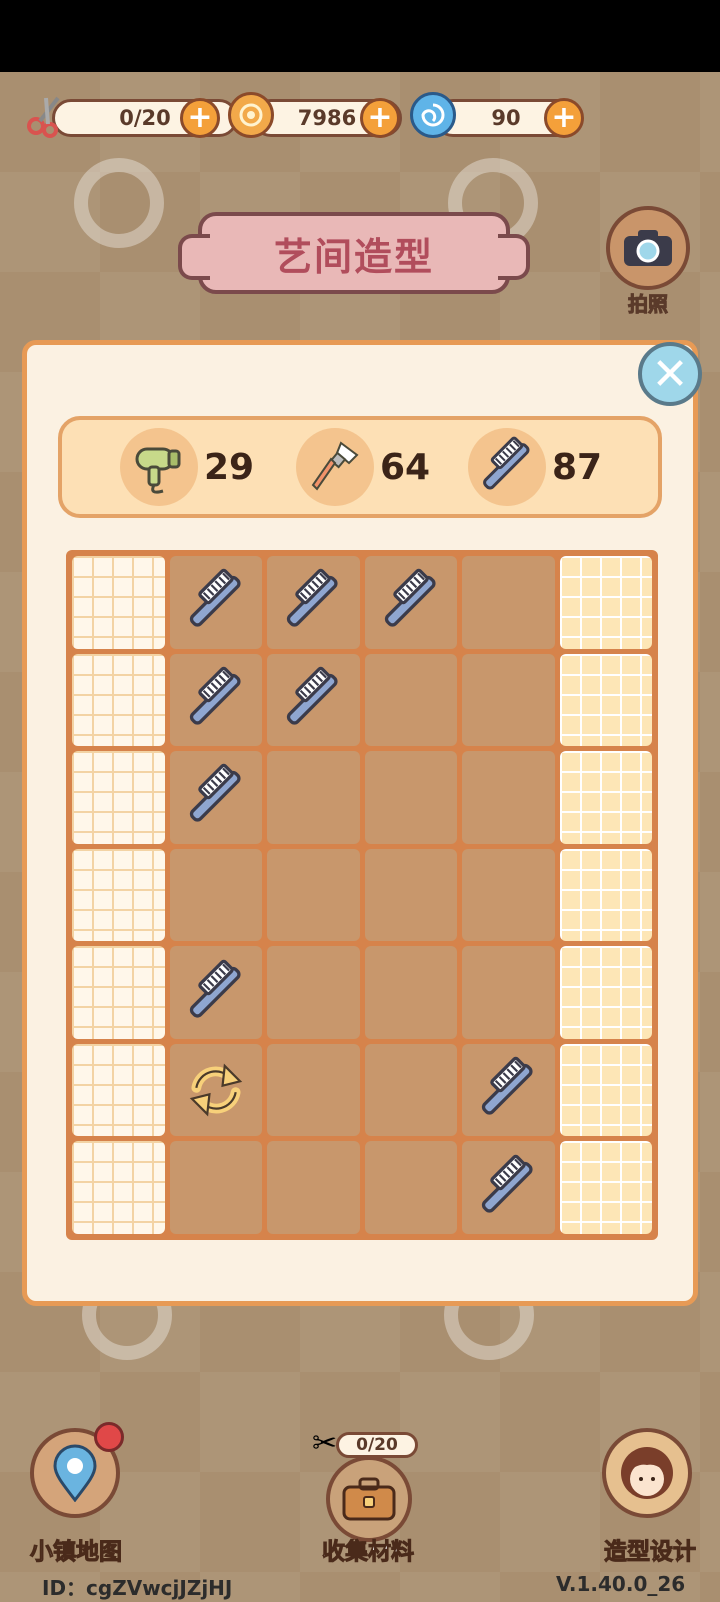 This screenshot has height=1602, width=720. I want to click on camera-label: 拍照, so click(648, 304).